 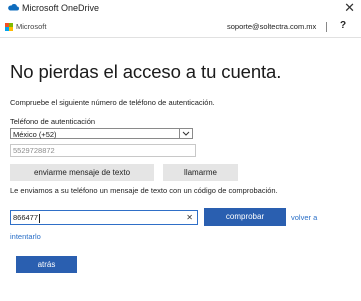 What do you see at coordinates (9, 27) in the screenshot?
I see `microsoft-logo-icon` at bounding box center [9, 27].